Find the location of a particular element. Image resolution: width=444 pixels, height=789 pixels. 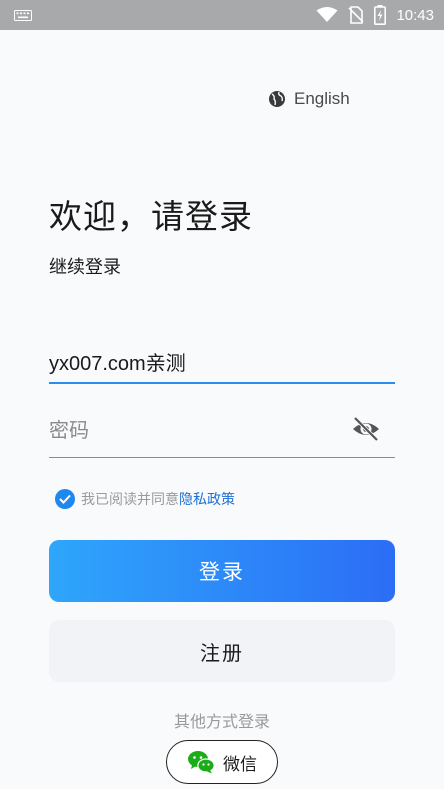

account-input is located at coordinates (222, 361).